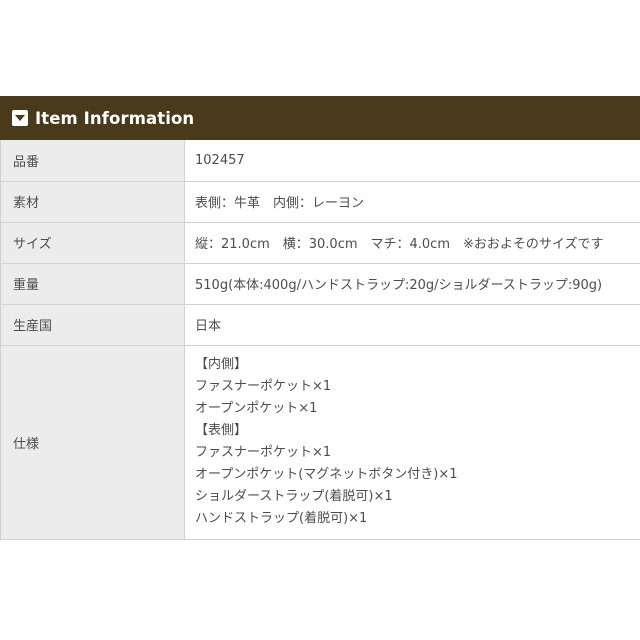  Describe the element at coordinates (412, 161) in the screenshot. I see `row-value: 102457` at that location.